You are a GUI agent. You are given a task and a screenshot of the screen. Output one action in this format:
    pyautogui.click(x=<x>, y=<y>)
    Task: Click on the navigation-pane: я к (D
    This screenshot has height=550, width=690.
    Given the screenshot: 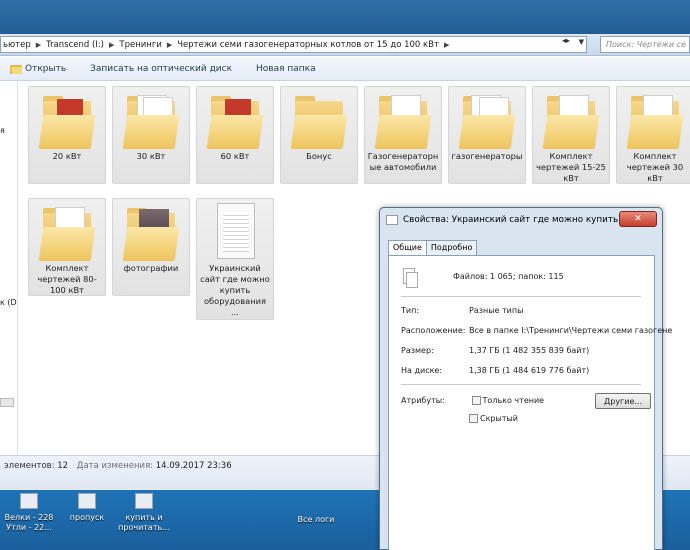 What is the action you would take?
    pyautogui.click(x=9, y=268)
    